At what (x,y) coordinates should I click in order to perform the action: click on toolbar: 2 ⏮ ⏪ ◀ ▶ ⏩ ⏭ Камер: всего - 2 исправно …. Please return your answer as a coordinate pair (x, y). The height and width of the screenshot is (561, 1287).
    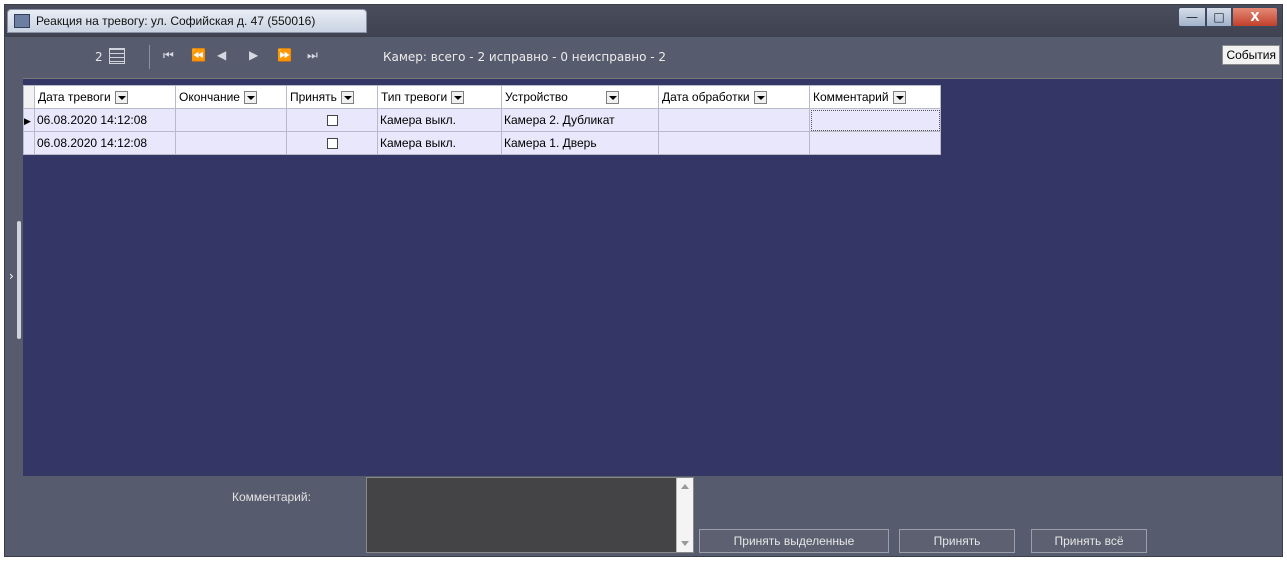
    Looking at the image, I should click on (605, 57).